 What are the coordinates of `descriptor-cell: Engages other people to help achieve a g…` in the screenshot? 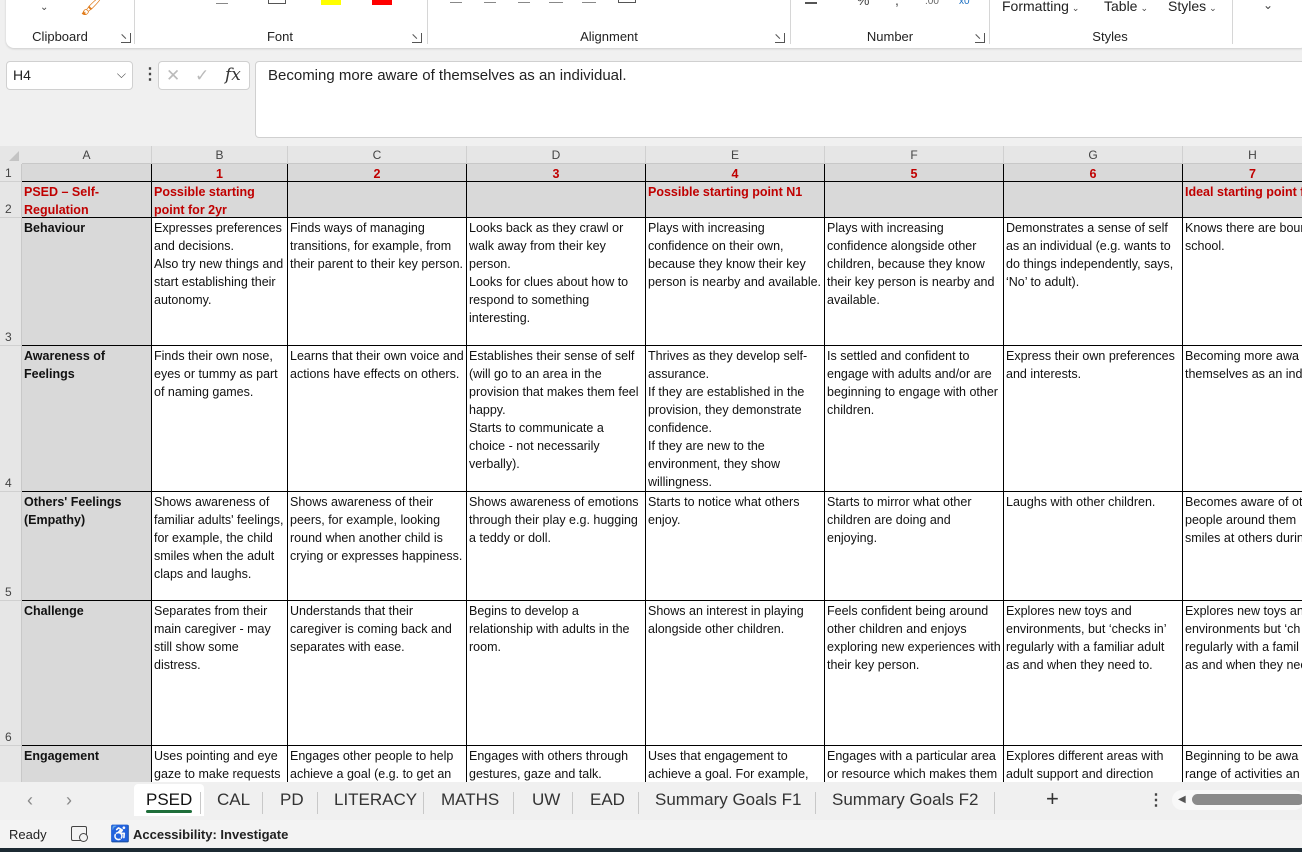 It's located at (377, 764).